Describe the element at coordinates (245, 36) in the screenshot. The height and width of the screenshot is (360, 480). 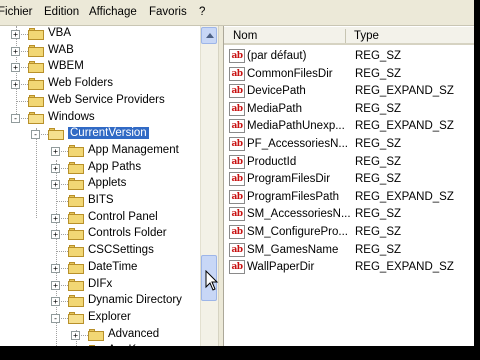
I see `column-header-name: Nom` at that location.